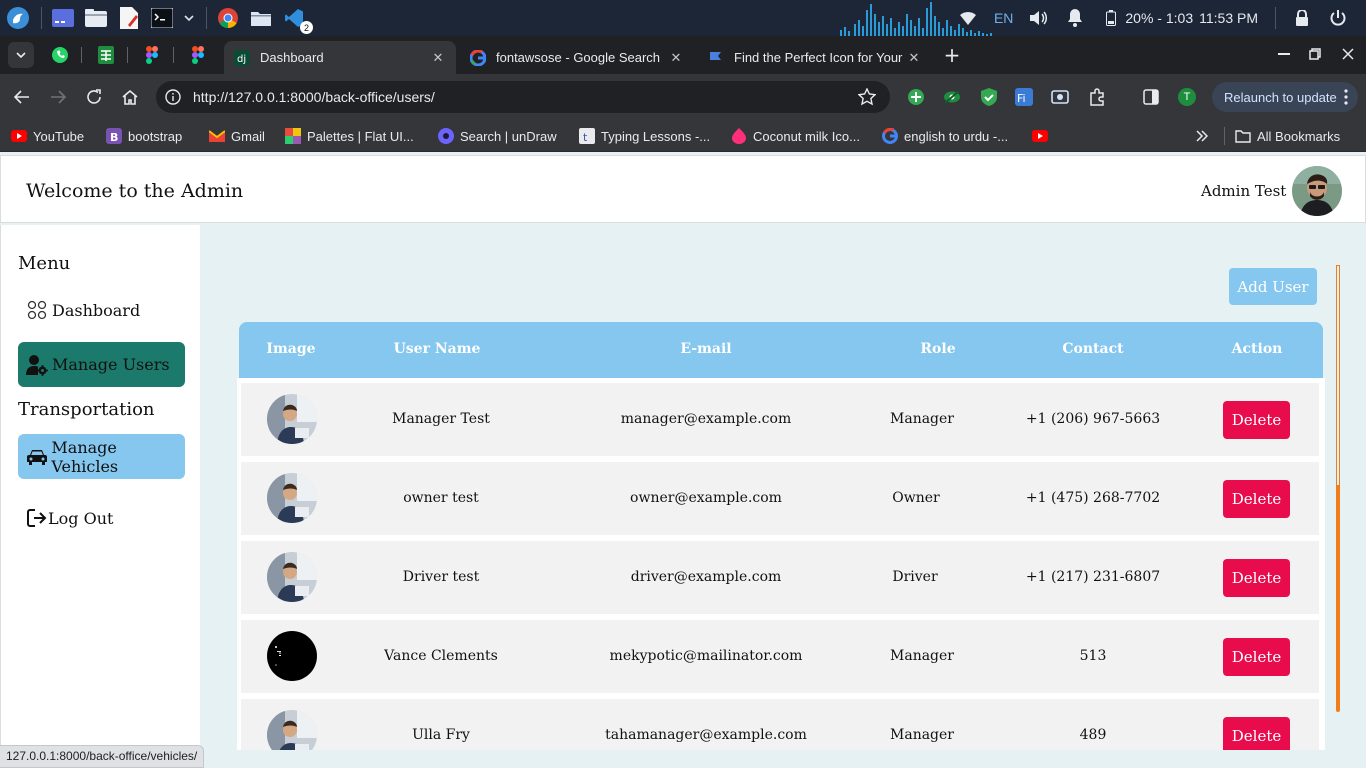 The width and height of the screenshot is (1366, 768). Describe the element at coordinates (22, 97) in the screenshot. I see `back-icon` at that location.